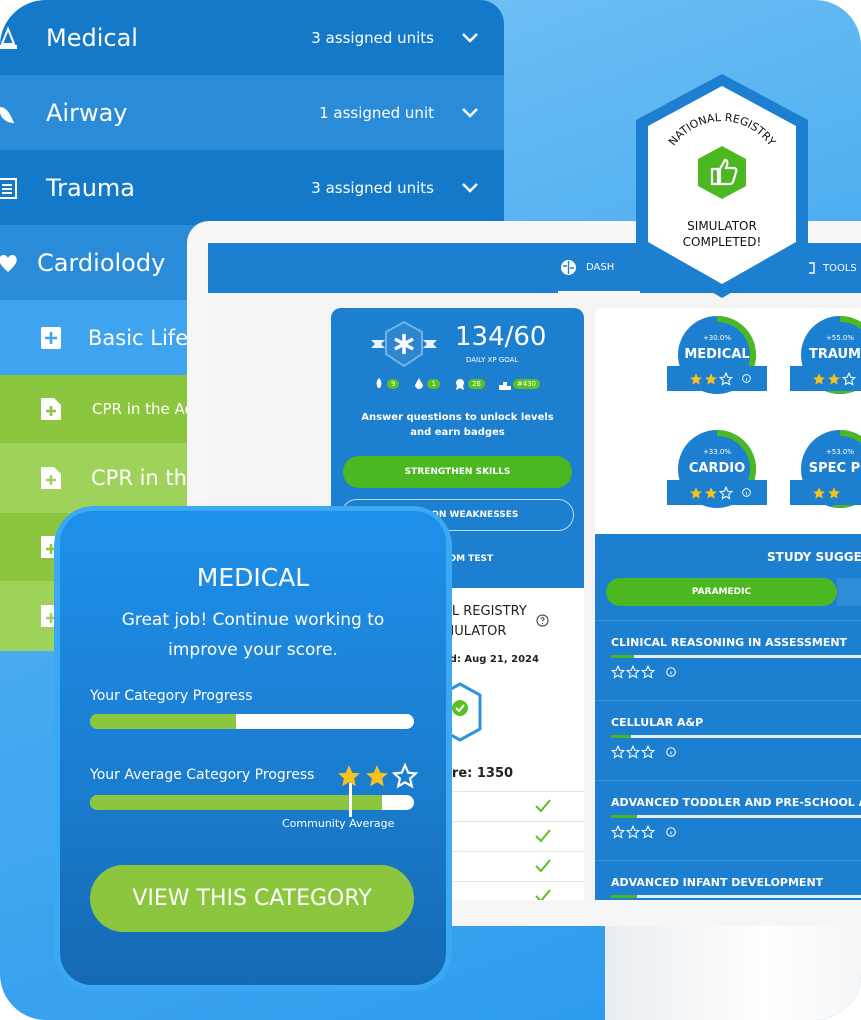  Describe the element at coordinates (722, 242) in the screenshot. I see `badge-line-2: COMPLETED!` at that location.